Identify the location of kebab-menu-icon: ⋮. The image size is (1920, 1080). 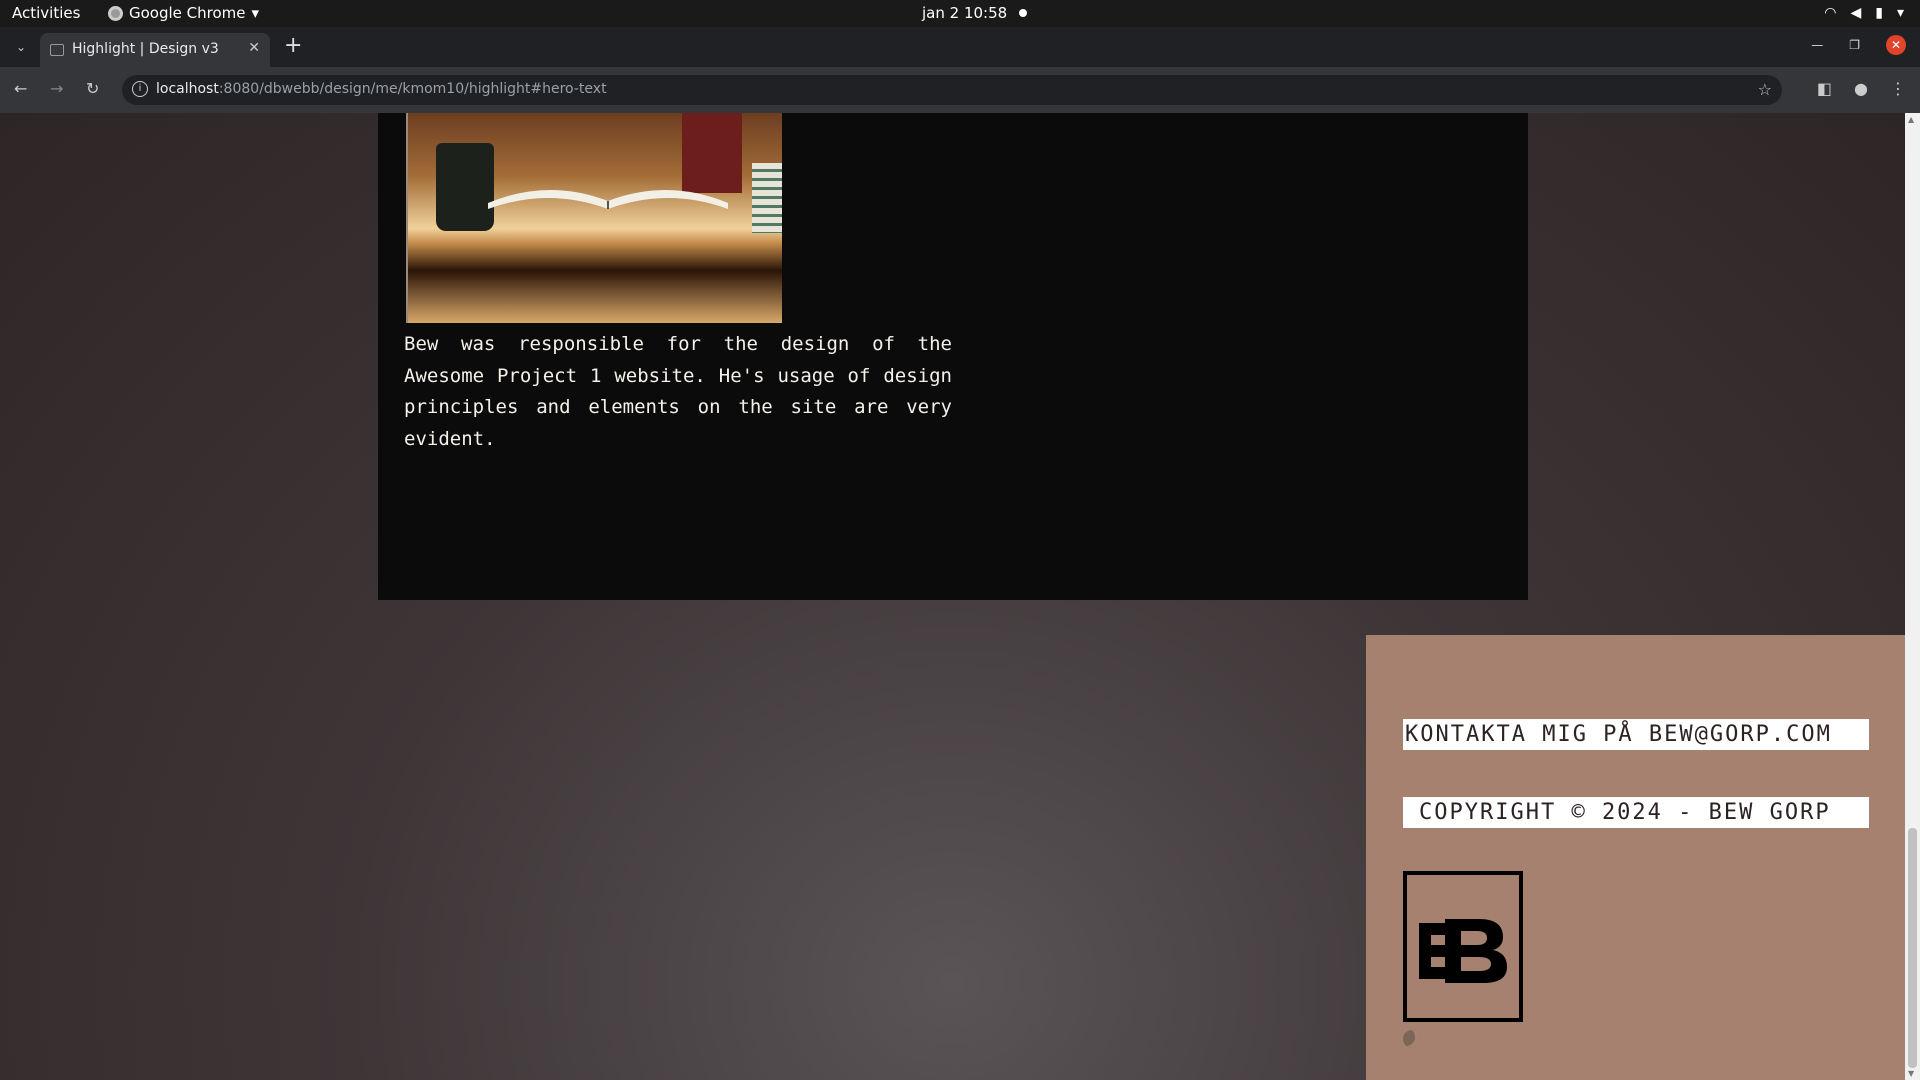
(1898, 88).